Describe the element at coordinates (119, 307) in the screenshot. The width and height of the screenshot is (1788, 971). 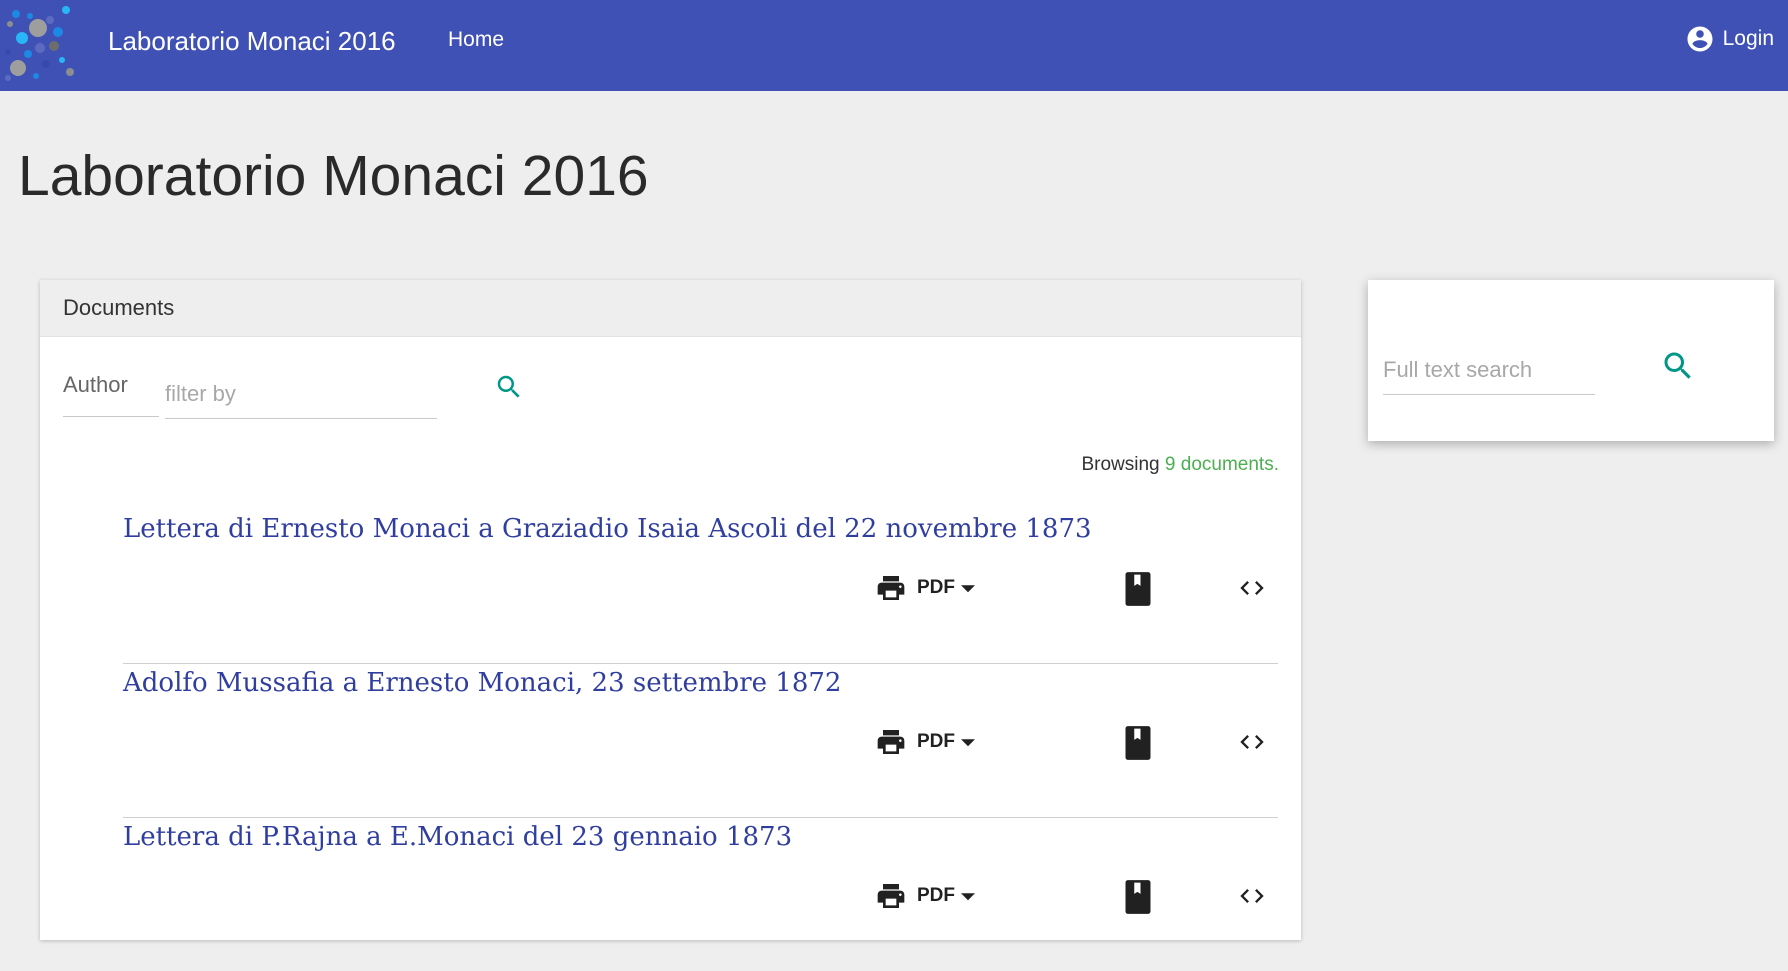
I see `documents-panel-title: Documents` at that location.